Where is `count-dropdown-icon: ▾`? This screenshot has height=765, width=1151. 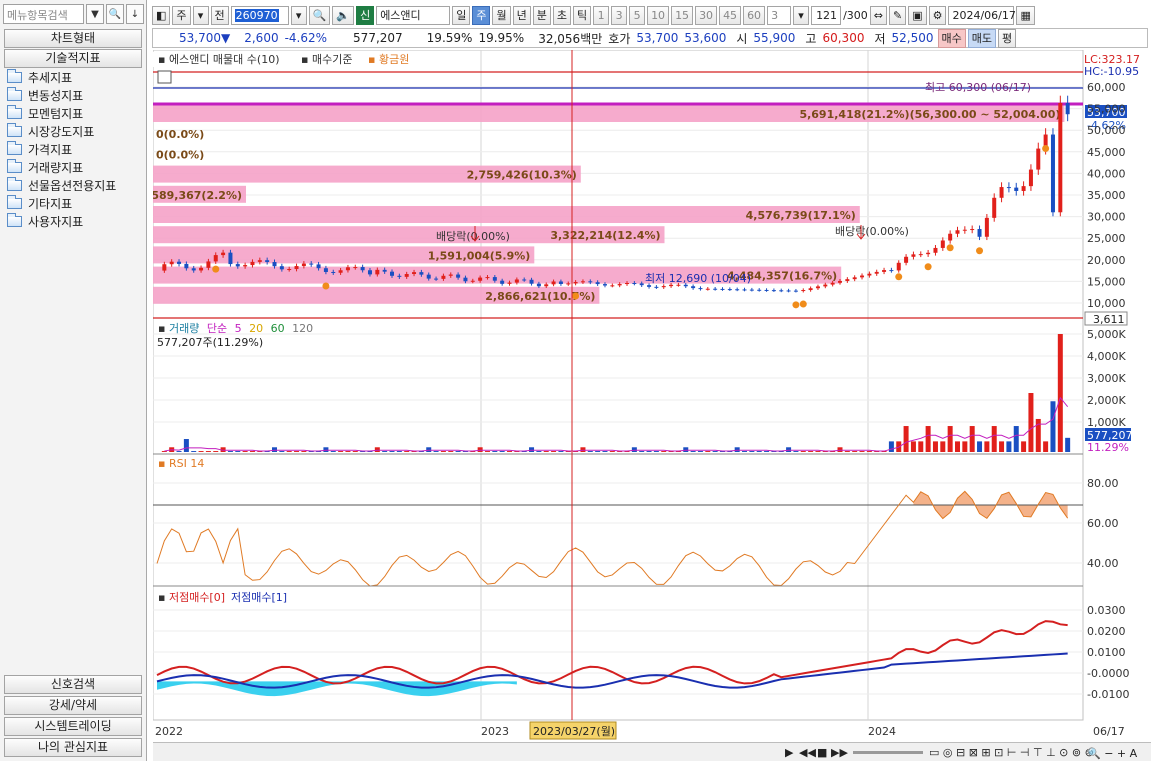 count-dropdown-icon: ▾ is located at coordinates (801, 15).